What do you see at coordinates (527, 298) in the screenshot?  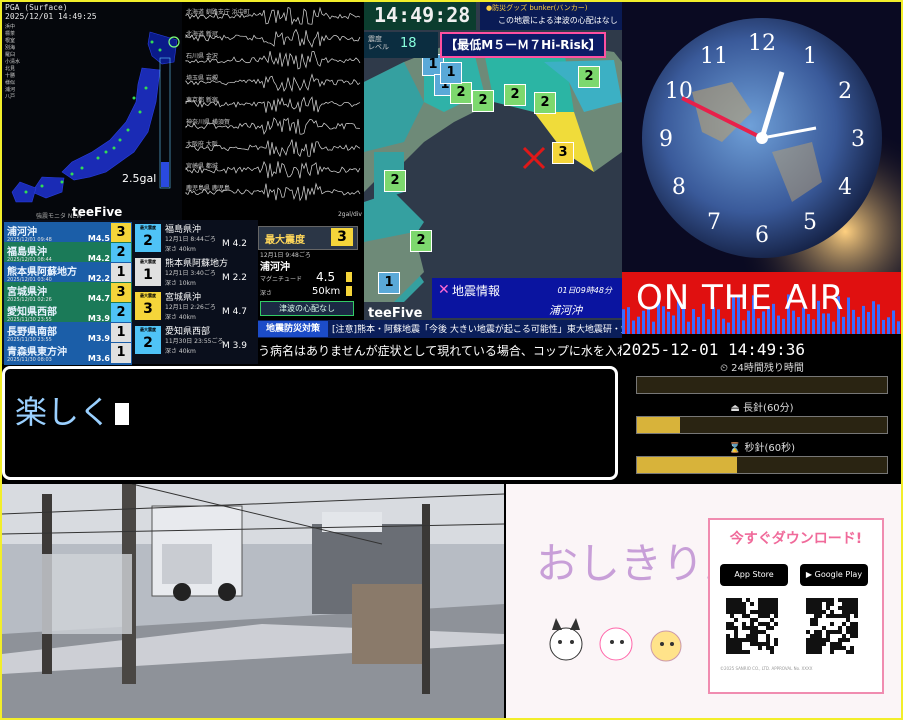 I see `earthquake-info-banner: ✕ 地震情報 01日09時48分 浦河沖` at bounding box center [527, 298].